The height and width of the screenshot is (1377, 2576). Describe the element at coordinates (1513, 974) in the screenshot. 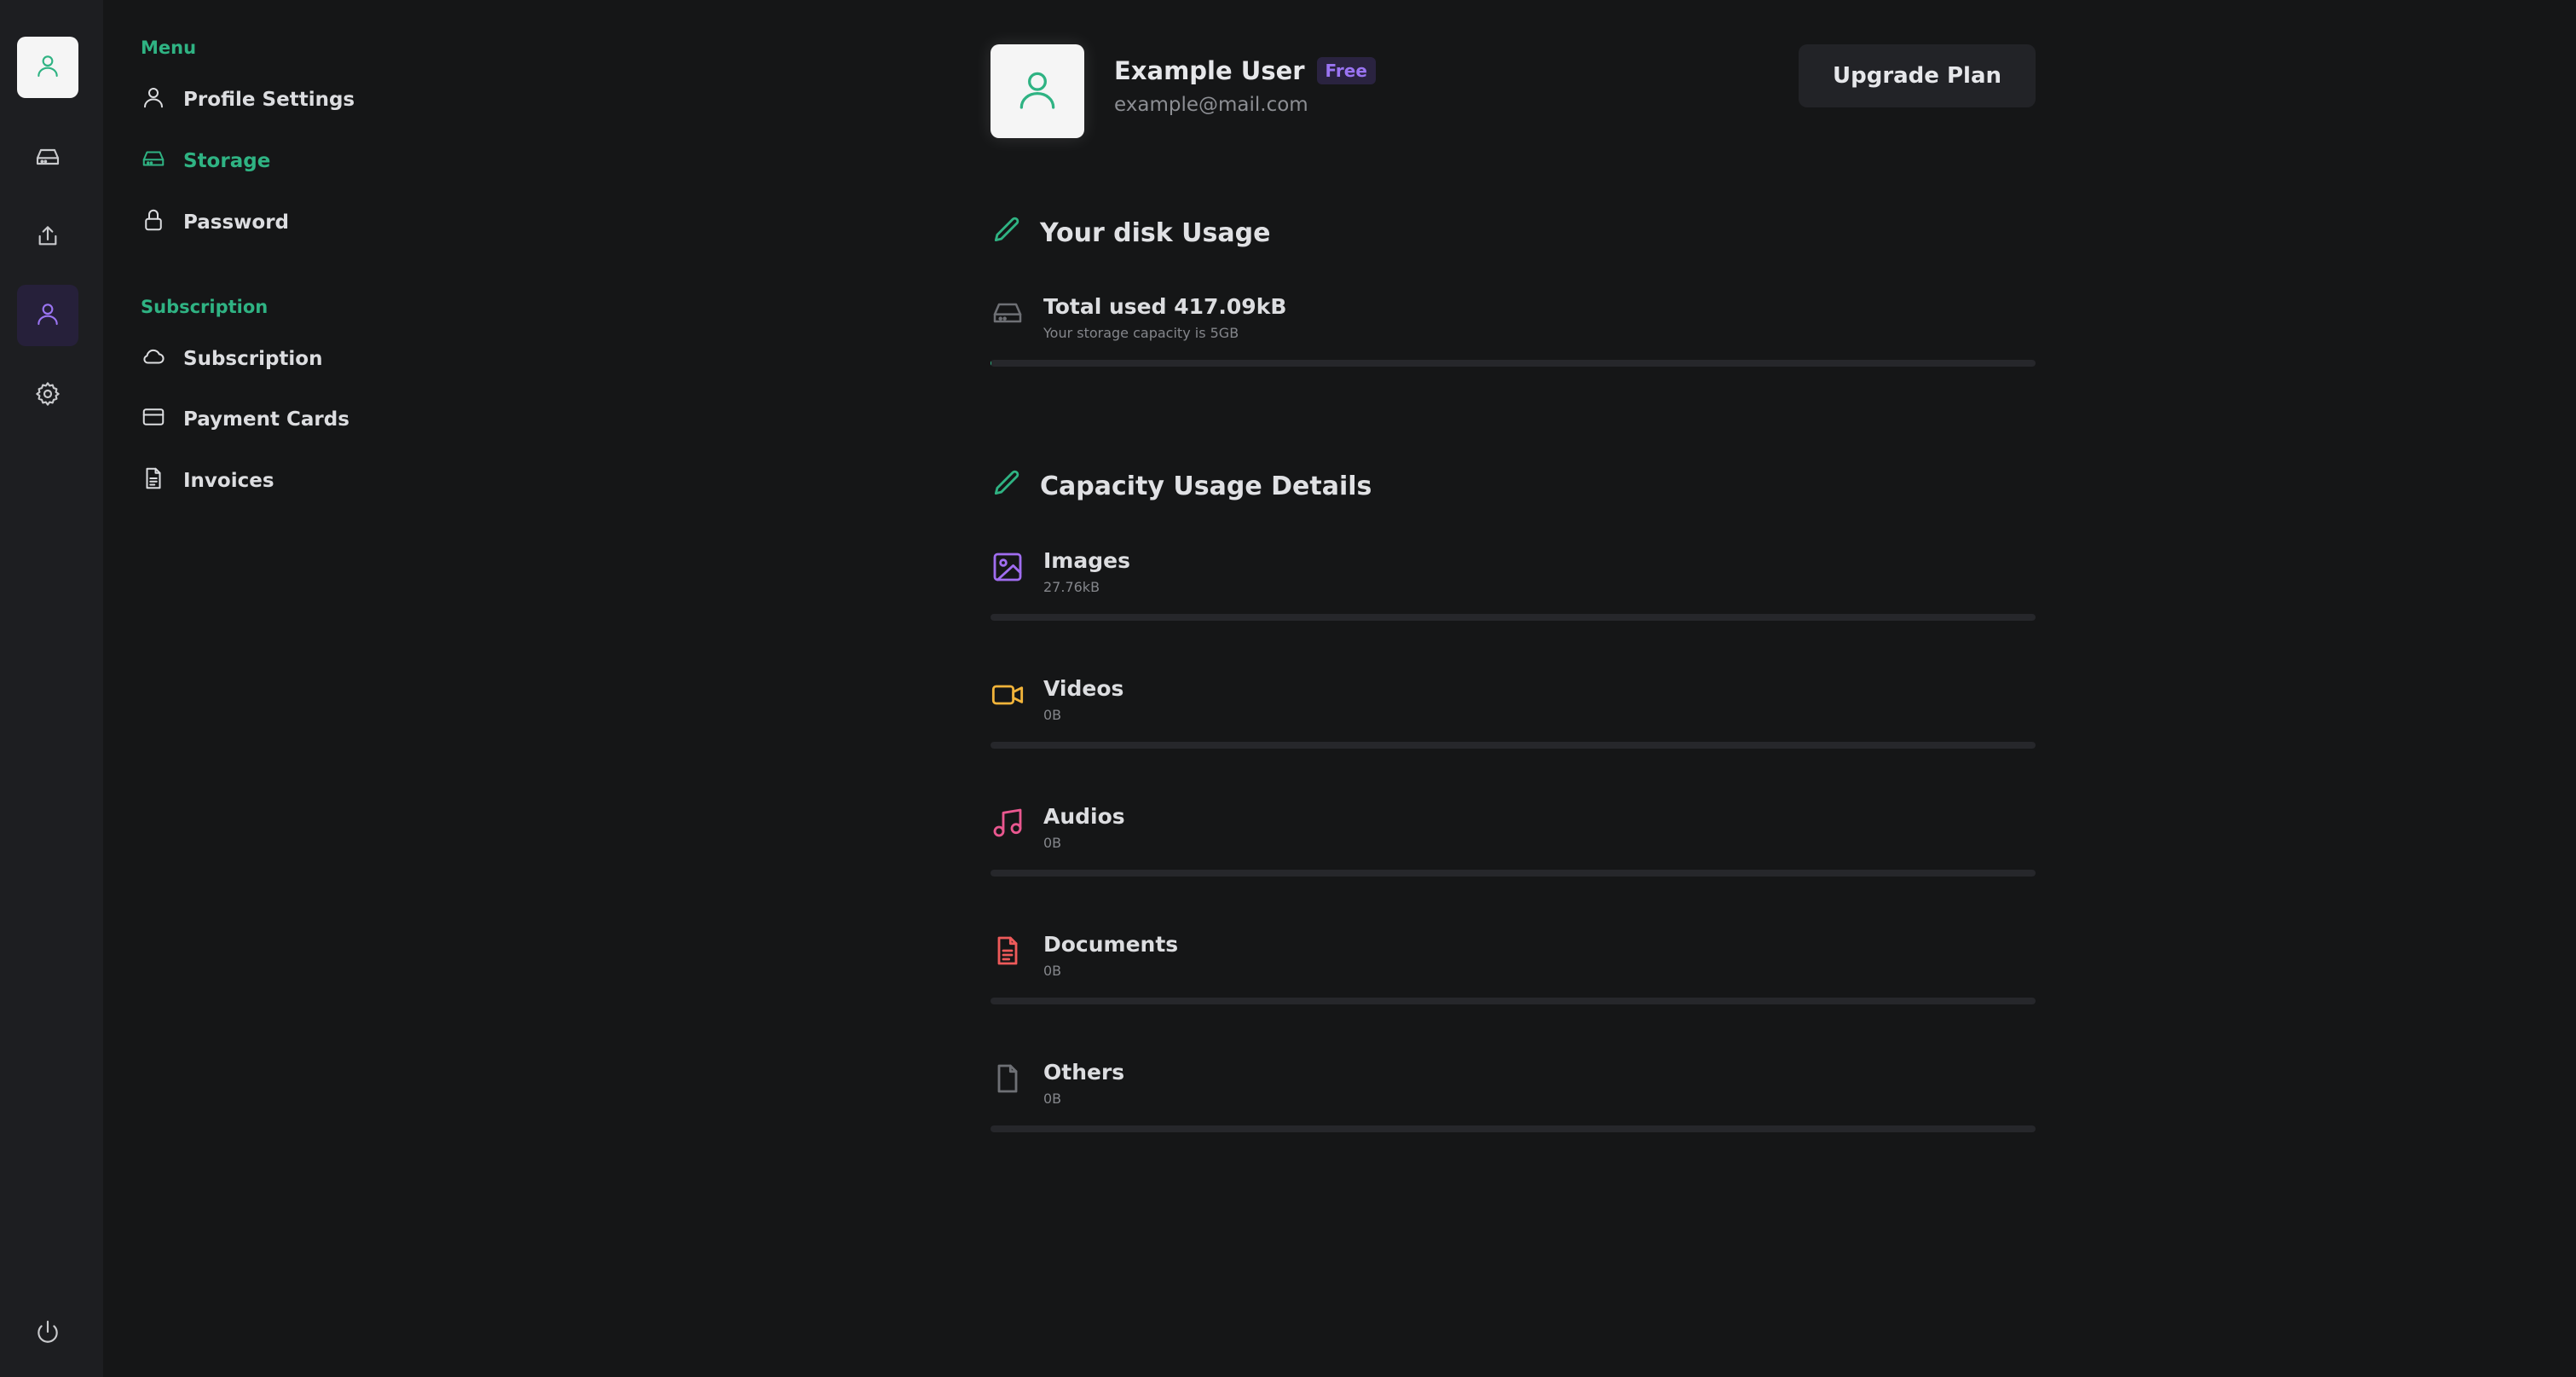

I see `capacity-row-documents: Documents 0B` at that location.